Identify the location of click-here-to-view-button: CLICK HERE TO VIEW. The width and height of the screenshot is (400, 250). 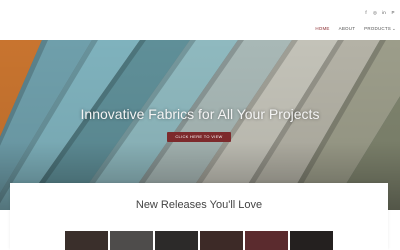
(199, 137).